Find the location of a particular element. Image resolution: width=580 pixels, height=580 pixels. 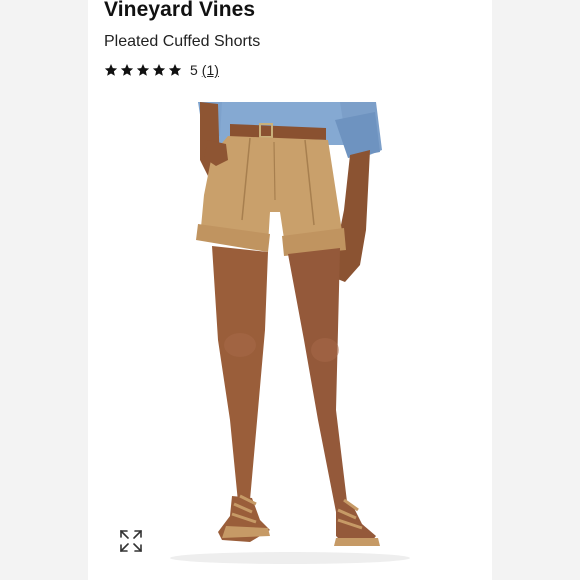

rating-value: 5 is located at coordinates (194, 70).